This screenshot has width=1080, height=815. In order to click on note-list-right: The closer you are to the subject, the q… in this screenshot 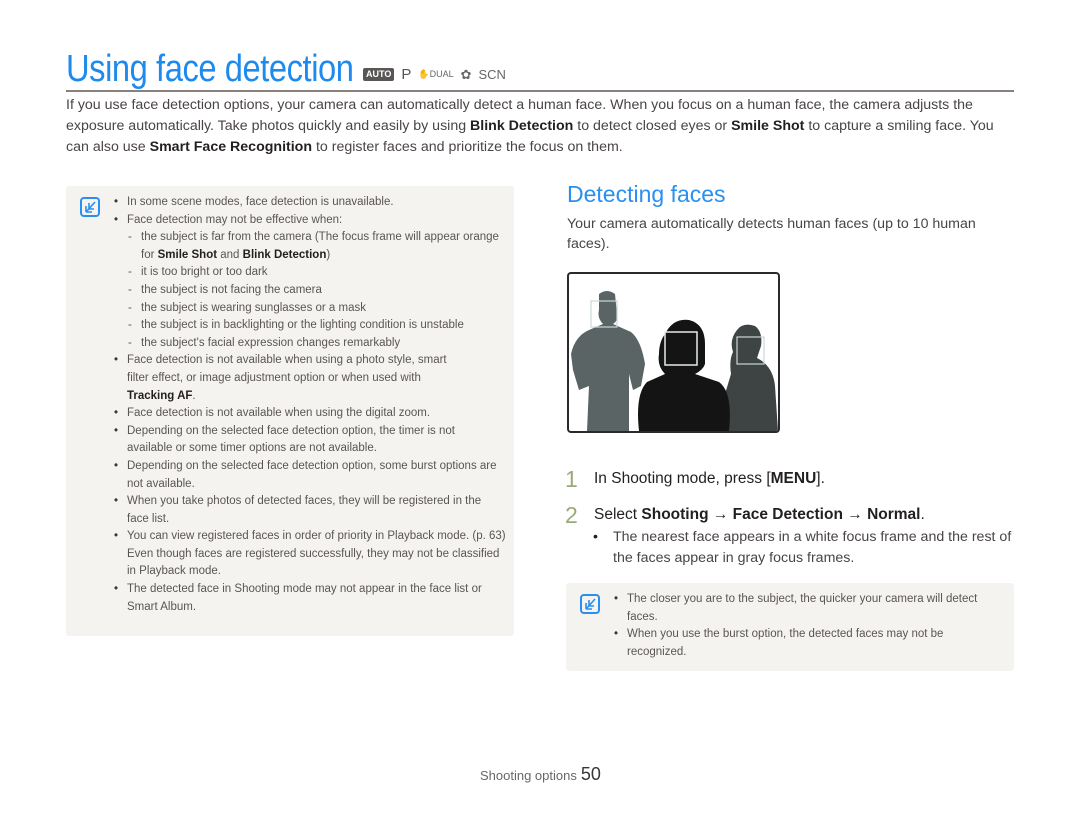, I will do `click(809, 626)`.